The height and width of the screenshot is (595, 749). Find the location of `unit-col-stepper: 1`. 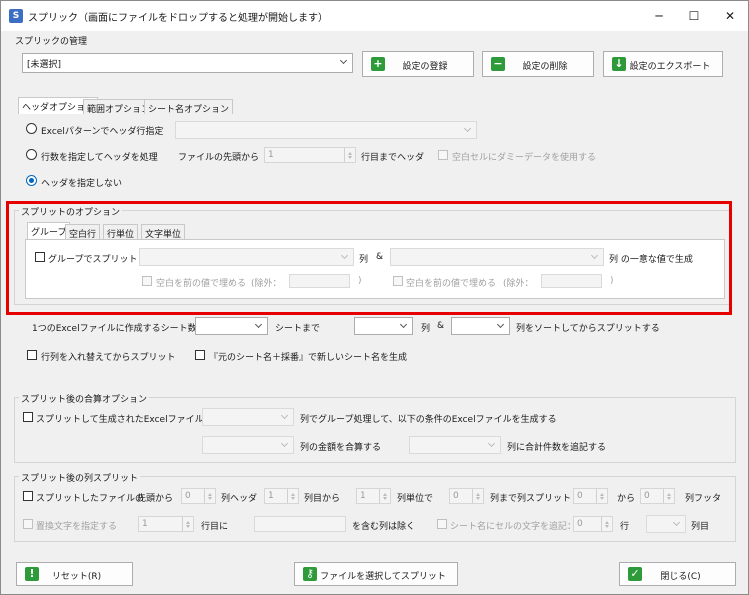

unit-col-stepper: 1 is located at coordinates (373, 496).